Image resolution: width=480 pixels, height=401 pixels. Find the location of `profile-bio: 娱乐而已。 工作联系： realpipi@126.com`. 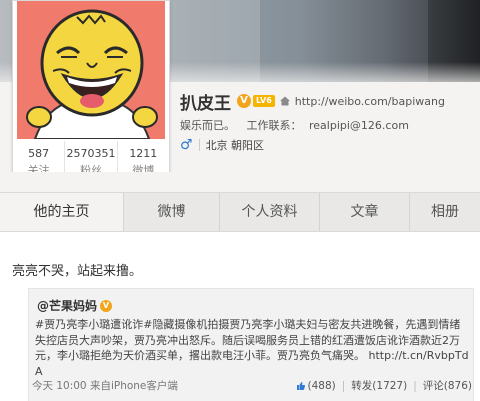

profile-bio: 娱乐而已。 工作联系： realpipi@126.com is located at coordinates (330, 126).